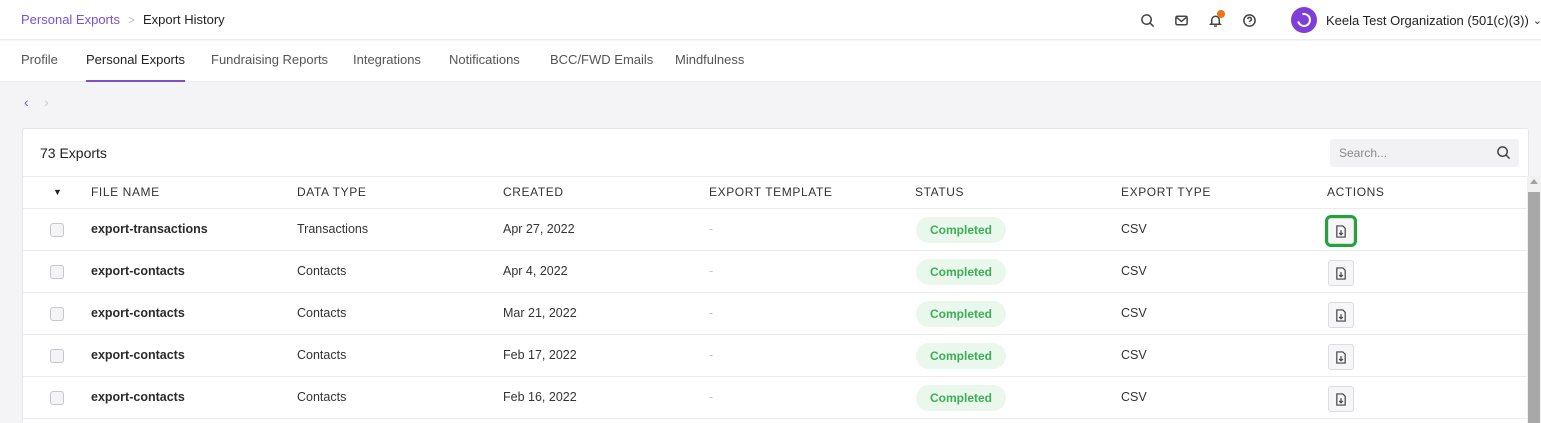  I want to click on org-logo-avatar, so click(1304, 20).